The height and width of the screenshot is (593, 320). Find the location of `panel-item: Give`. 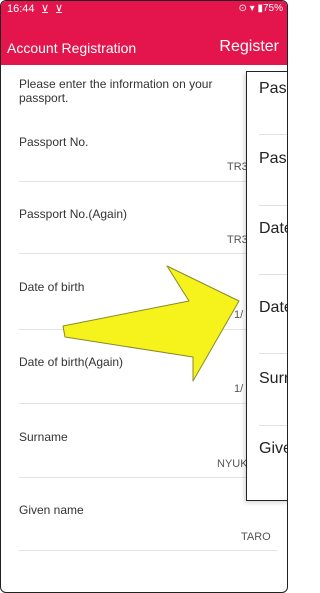

panel-item: Give is located at coordinates (273, 449).